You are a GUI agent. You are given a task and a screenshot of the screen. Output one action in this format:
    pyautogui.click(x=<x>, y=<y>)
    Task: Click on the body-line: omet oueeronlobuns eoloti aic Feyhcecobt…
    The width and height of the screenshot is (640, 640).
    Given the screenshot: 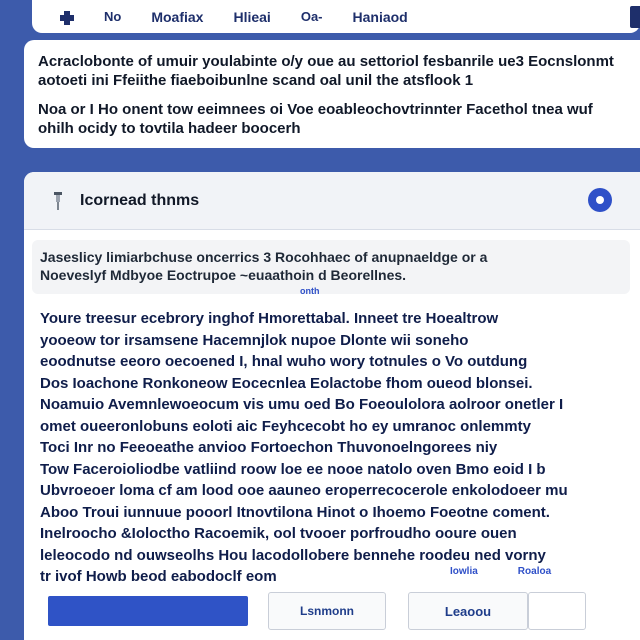 What is the action you would take?
    pyautogui.click(x=285, y=426)
    